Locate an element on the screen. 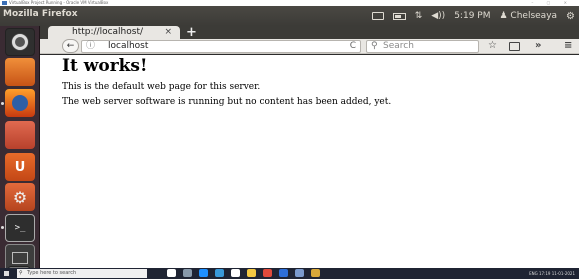 This screenshot has width=579, height=279. back-button: ← is located at coordinates (70, 46).